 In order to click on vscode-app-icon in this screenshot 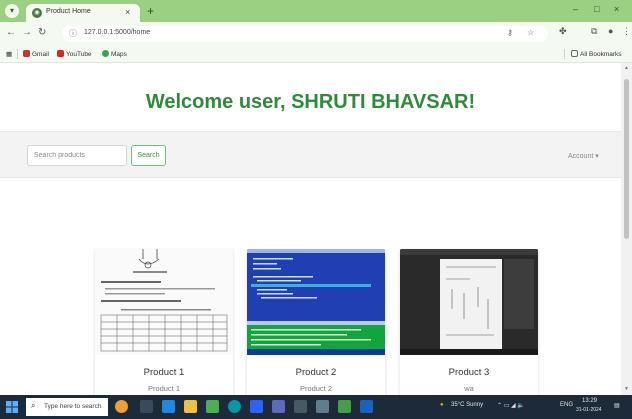, I will do `click(256, 406)`.